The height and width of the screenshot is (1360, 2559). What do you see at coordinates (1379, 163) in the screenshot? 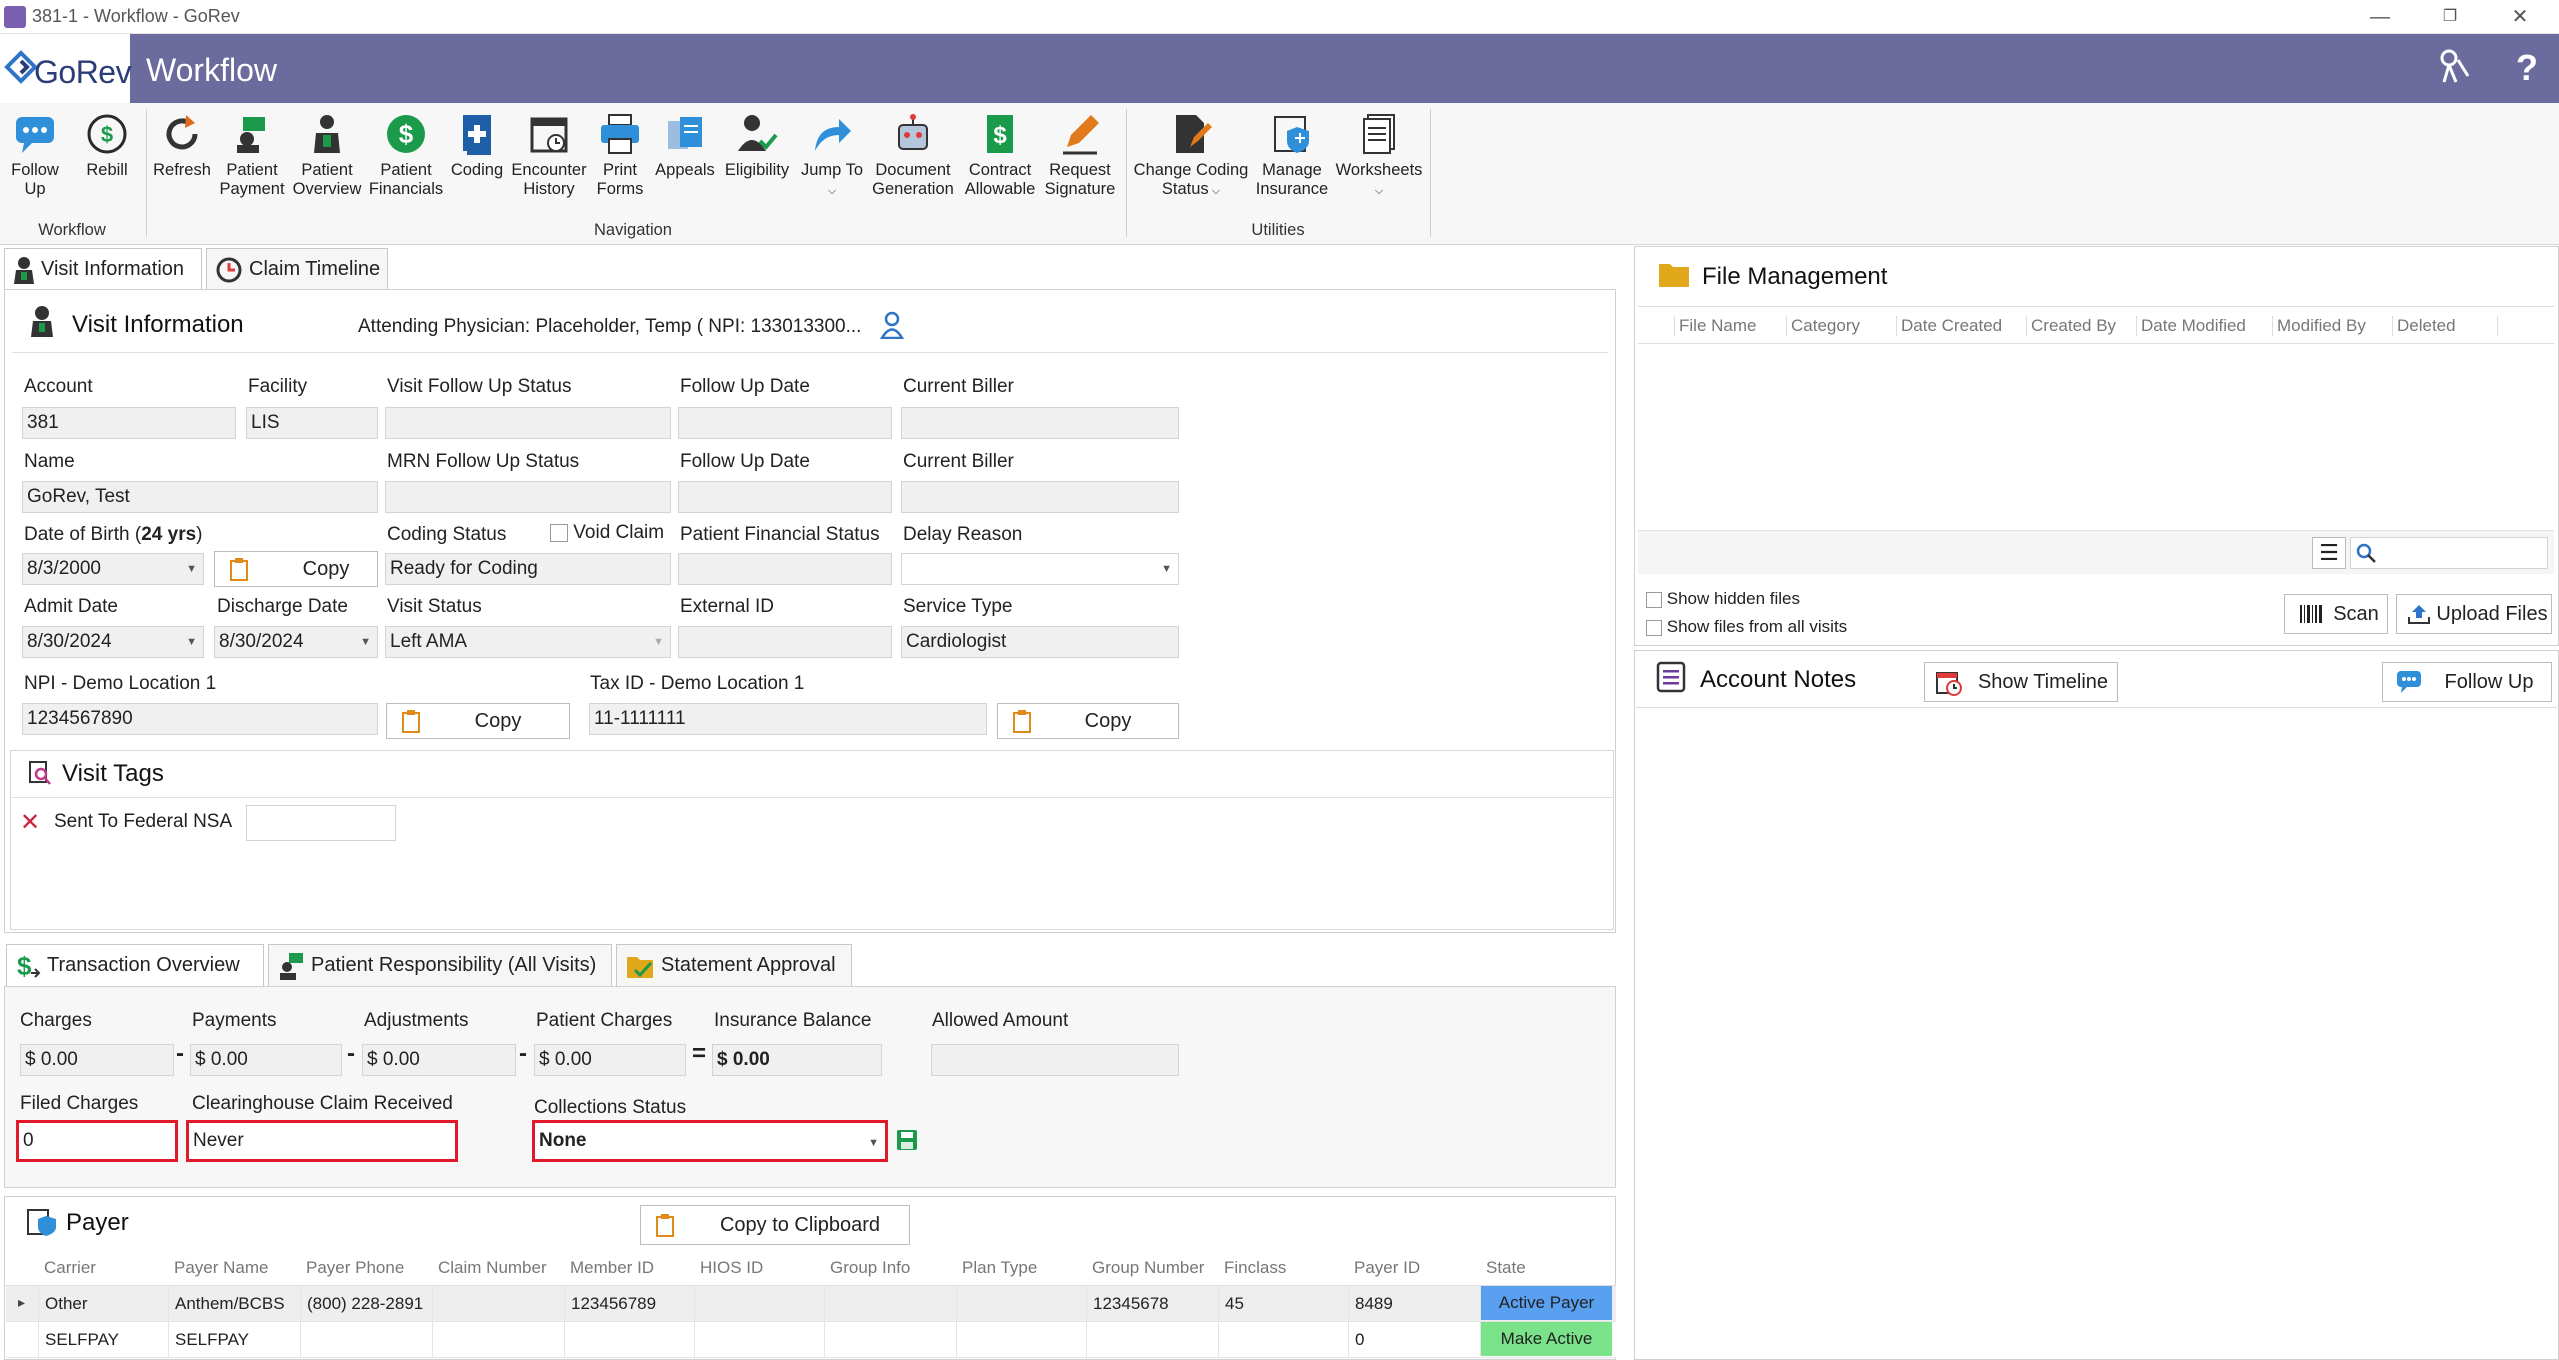
I see `worksheets-button: Worksheets ⌵` at bounding box center [1379, 163].